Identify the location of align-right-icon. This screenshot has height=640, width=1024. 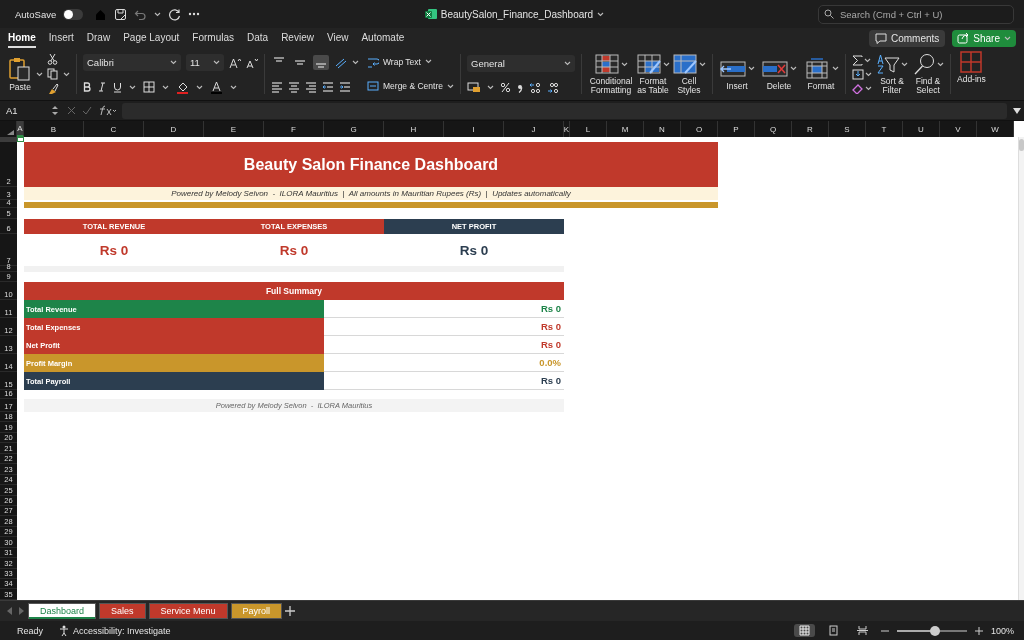
(311, 87).